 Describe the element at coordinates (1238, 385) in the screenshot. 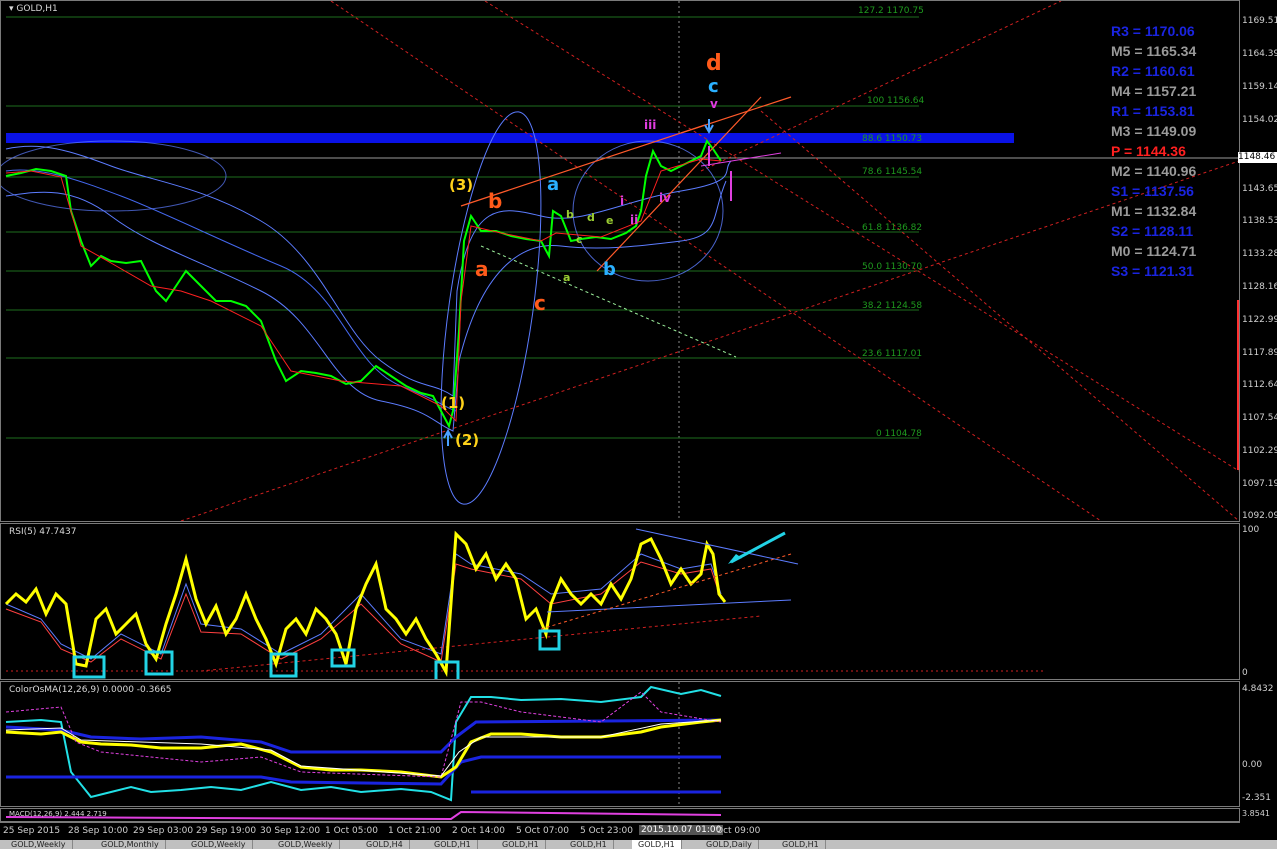

I see `price-marker-bar` at that location.